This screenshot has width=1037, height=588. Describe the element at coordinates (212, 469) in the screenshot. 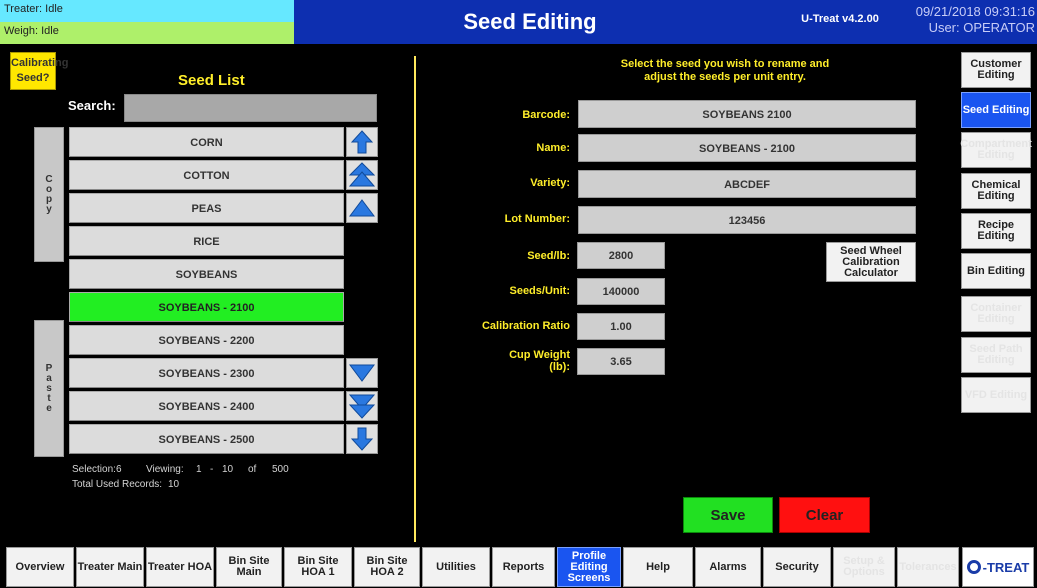

I see `viewing-dash: -` at that location.